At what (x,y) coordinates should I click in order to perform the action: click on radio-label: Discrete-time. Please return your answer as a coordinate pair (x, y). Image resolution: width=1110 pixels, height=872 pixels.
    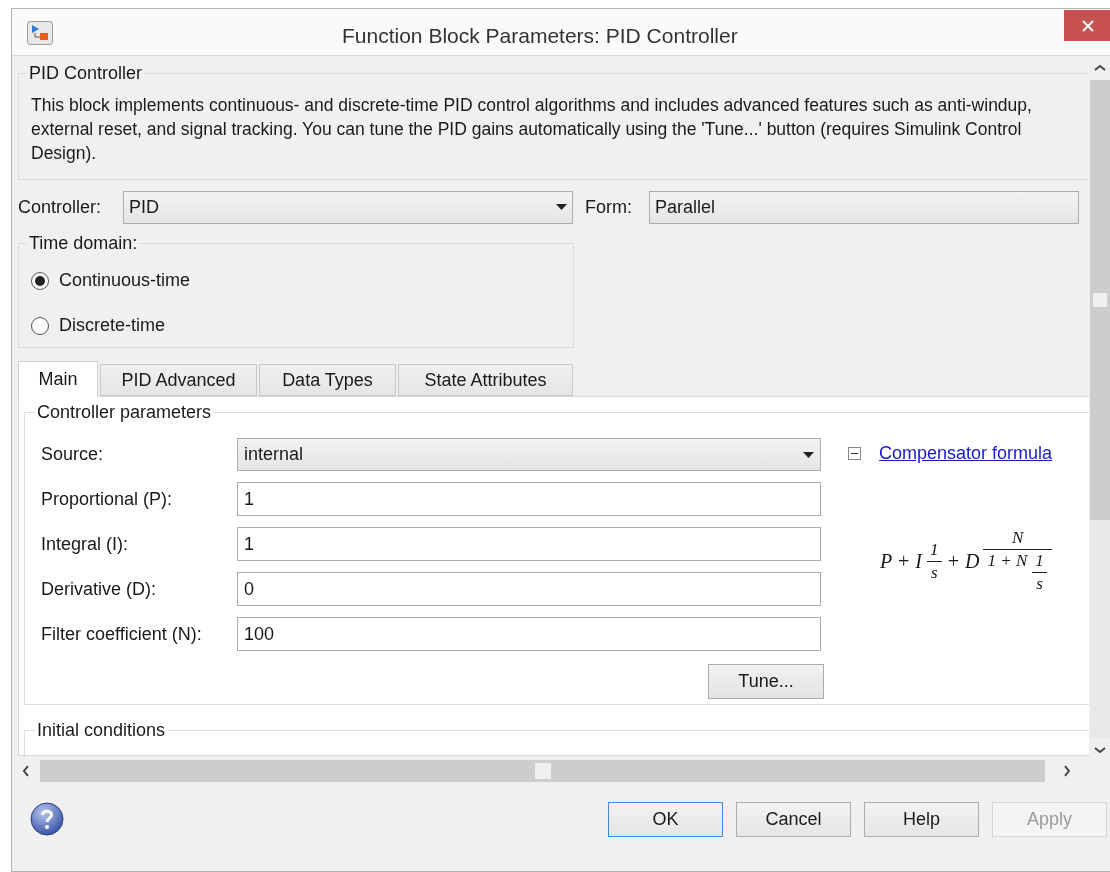
    Looking at the image, I should click on (112, 325).